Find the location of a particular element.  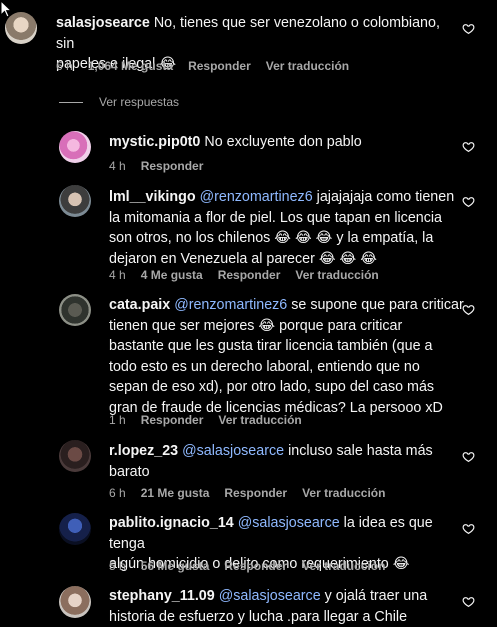

comment-body-line: se supone que para criticar is located at coordinates (377, 305).